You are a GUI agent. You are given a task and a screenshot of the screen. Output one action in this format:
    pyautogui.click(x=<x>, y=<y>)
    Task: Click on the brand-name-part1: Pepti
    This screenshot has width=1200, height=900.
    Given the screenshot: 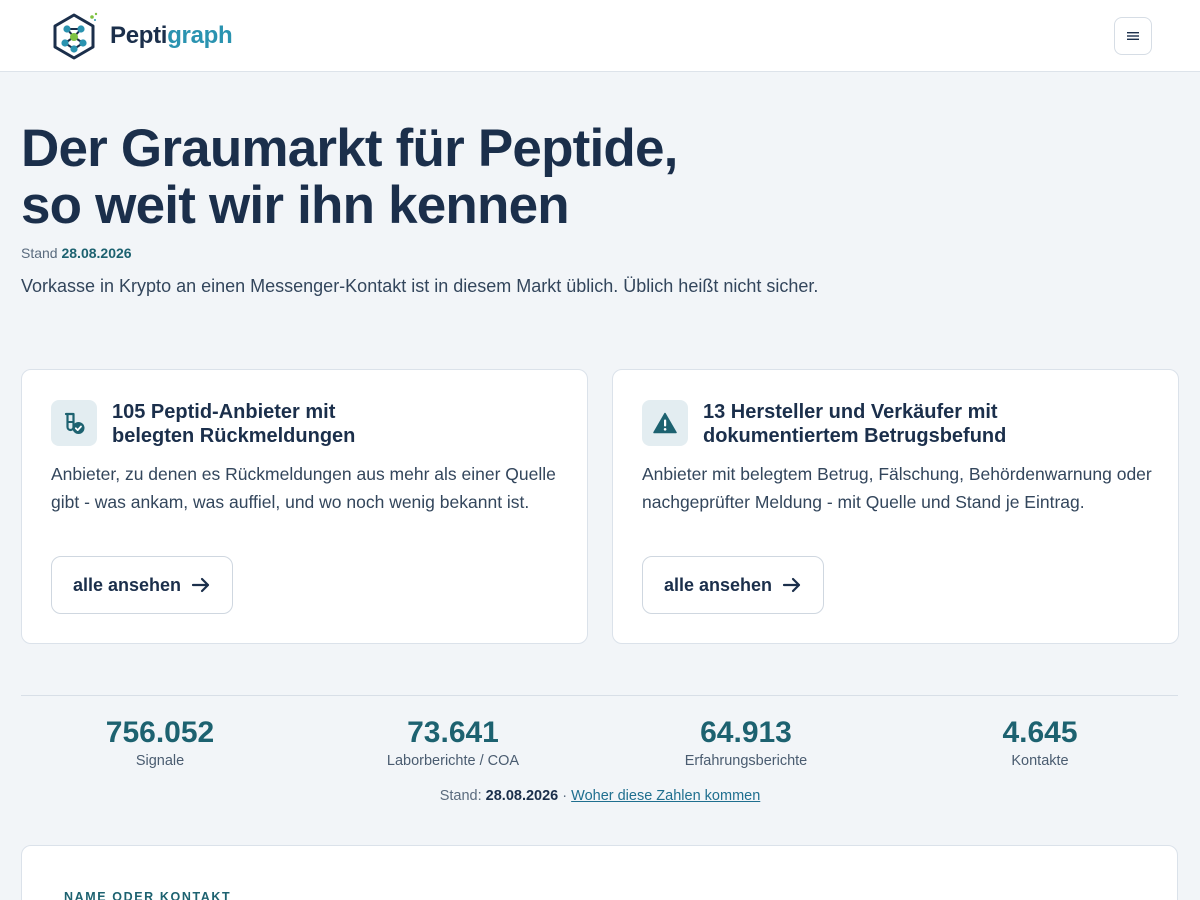 What is the action you would take?
    pyautogui.click(x=139, y=35)
    